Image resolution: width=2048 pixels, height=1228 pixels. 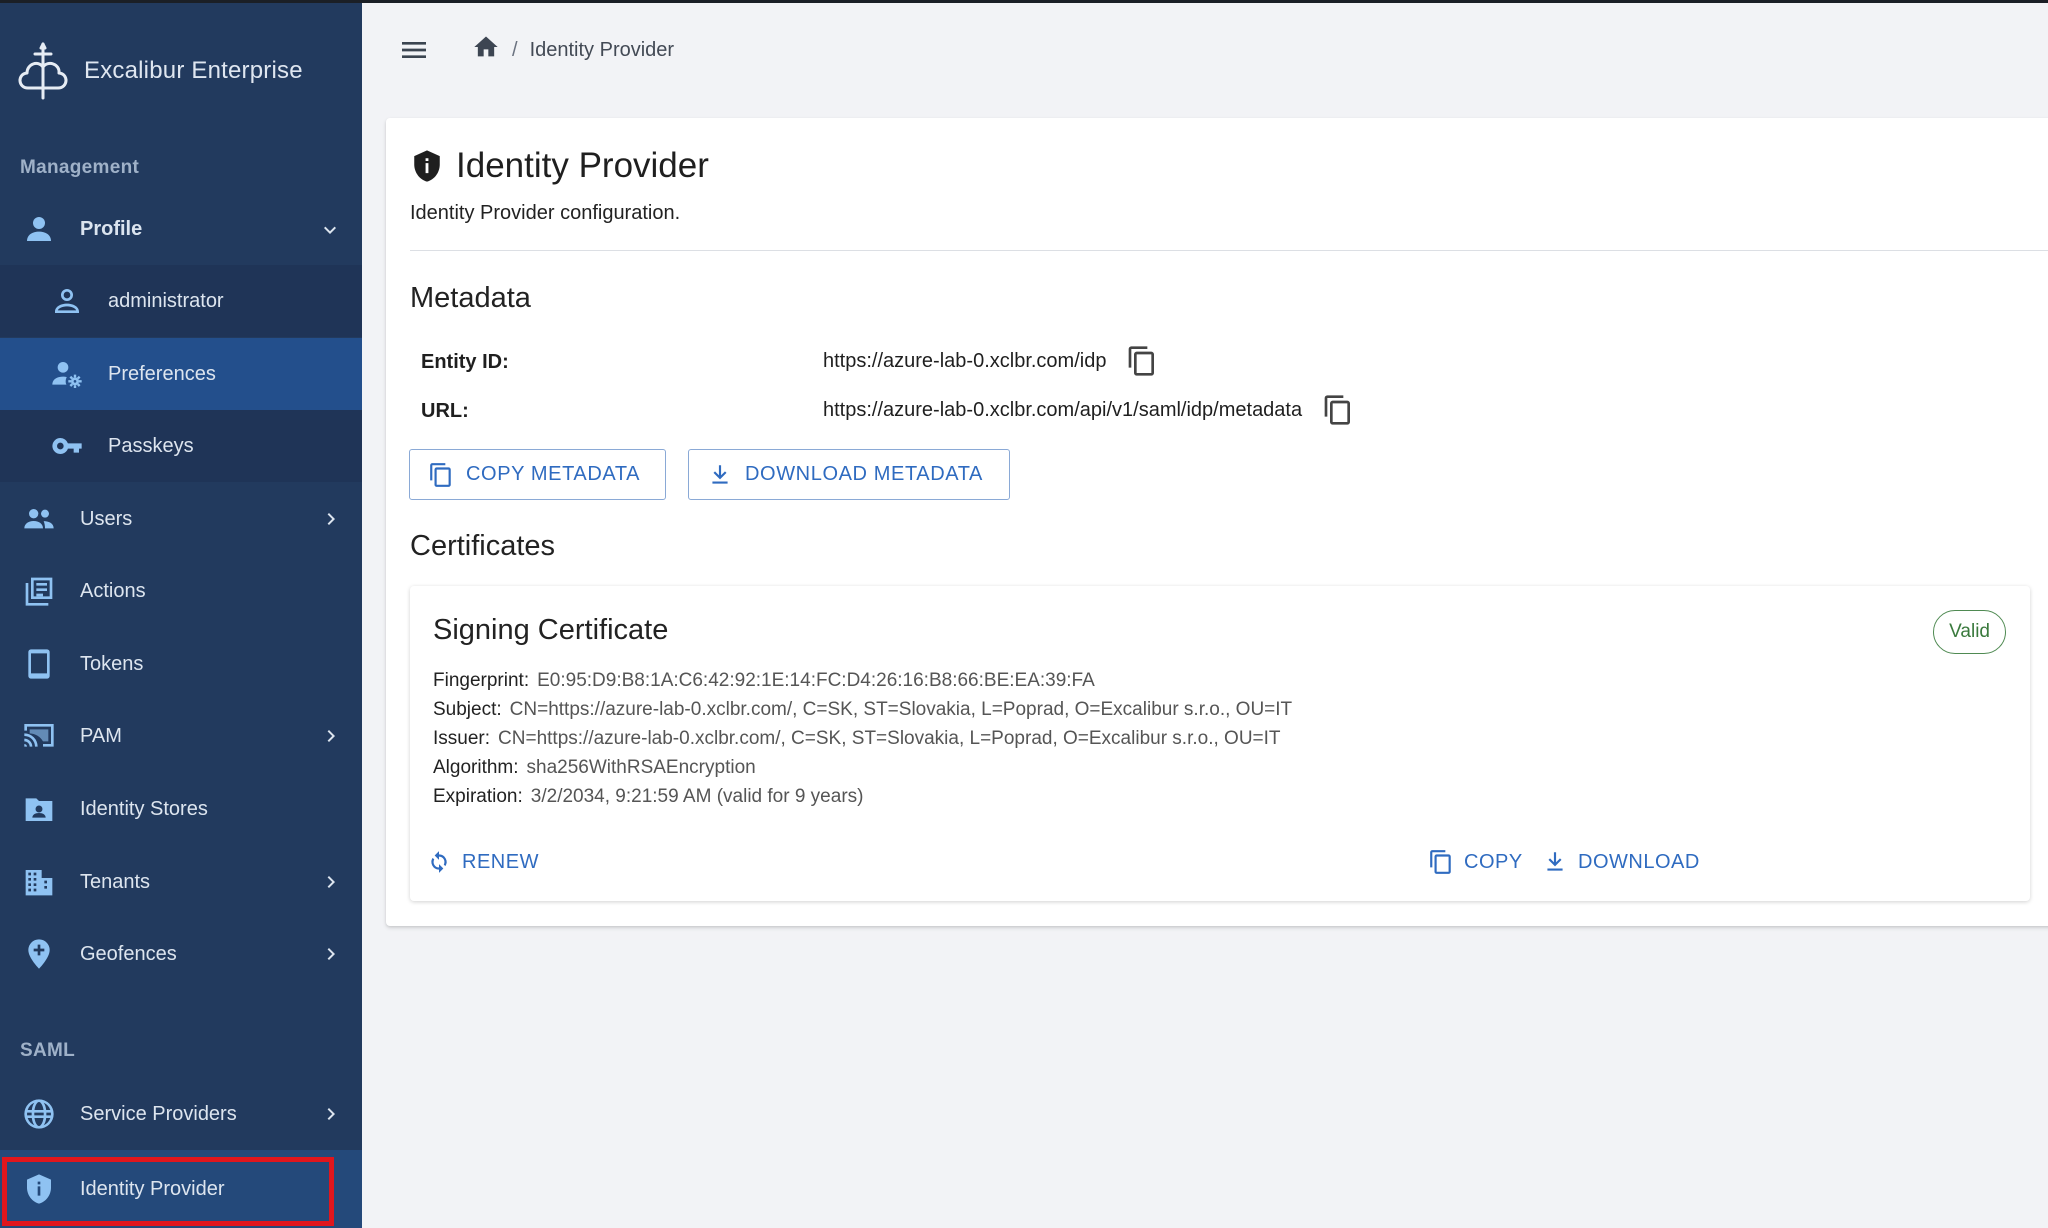 I want to click on sidebar-item-service-providers: Service Providers, so click(x=181, y=1114).